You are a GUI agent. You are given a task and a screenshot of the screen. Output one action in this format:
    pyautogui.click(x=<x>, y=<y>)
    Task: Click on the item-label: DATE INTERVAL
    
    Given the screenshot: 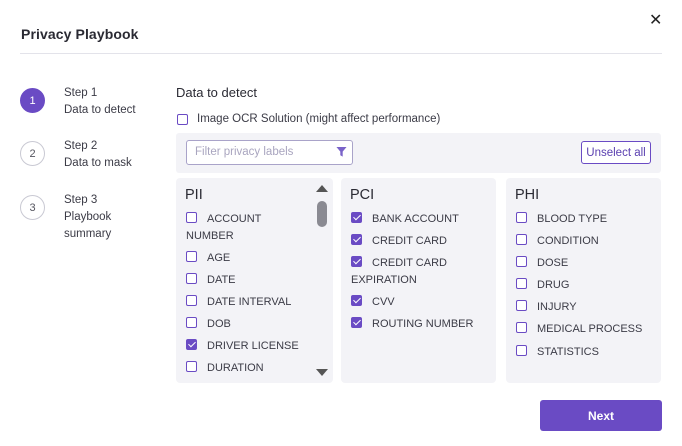 What is the action you would take?
    pyautogui.click(x=249, y=302)
    